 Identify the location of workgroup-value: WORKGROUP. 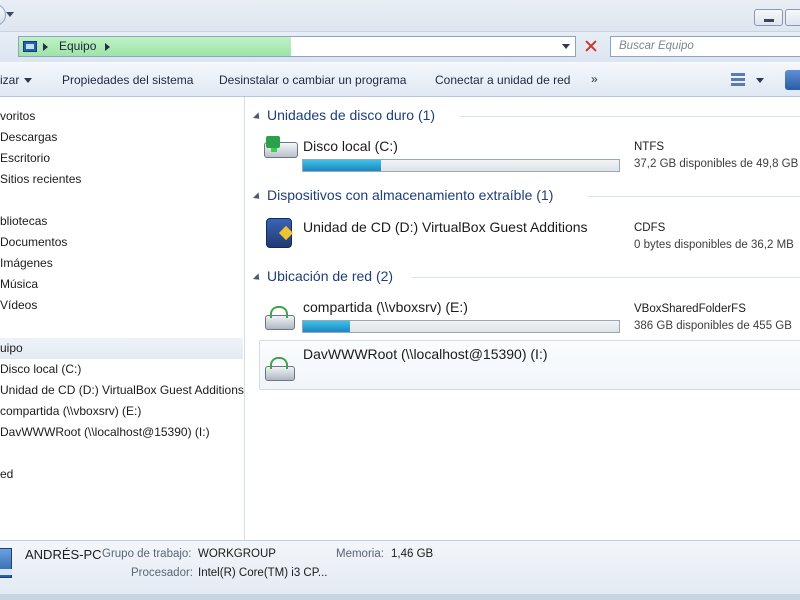
(237, 554).